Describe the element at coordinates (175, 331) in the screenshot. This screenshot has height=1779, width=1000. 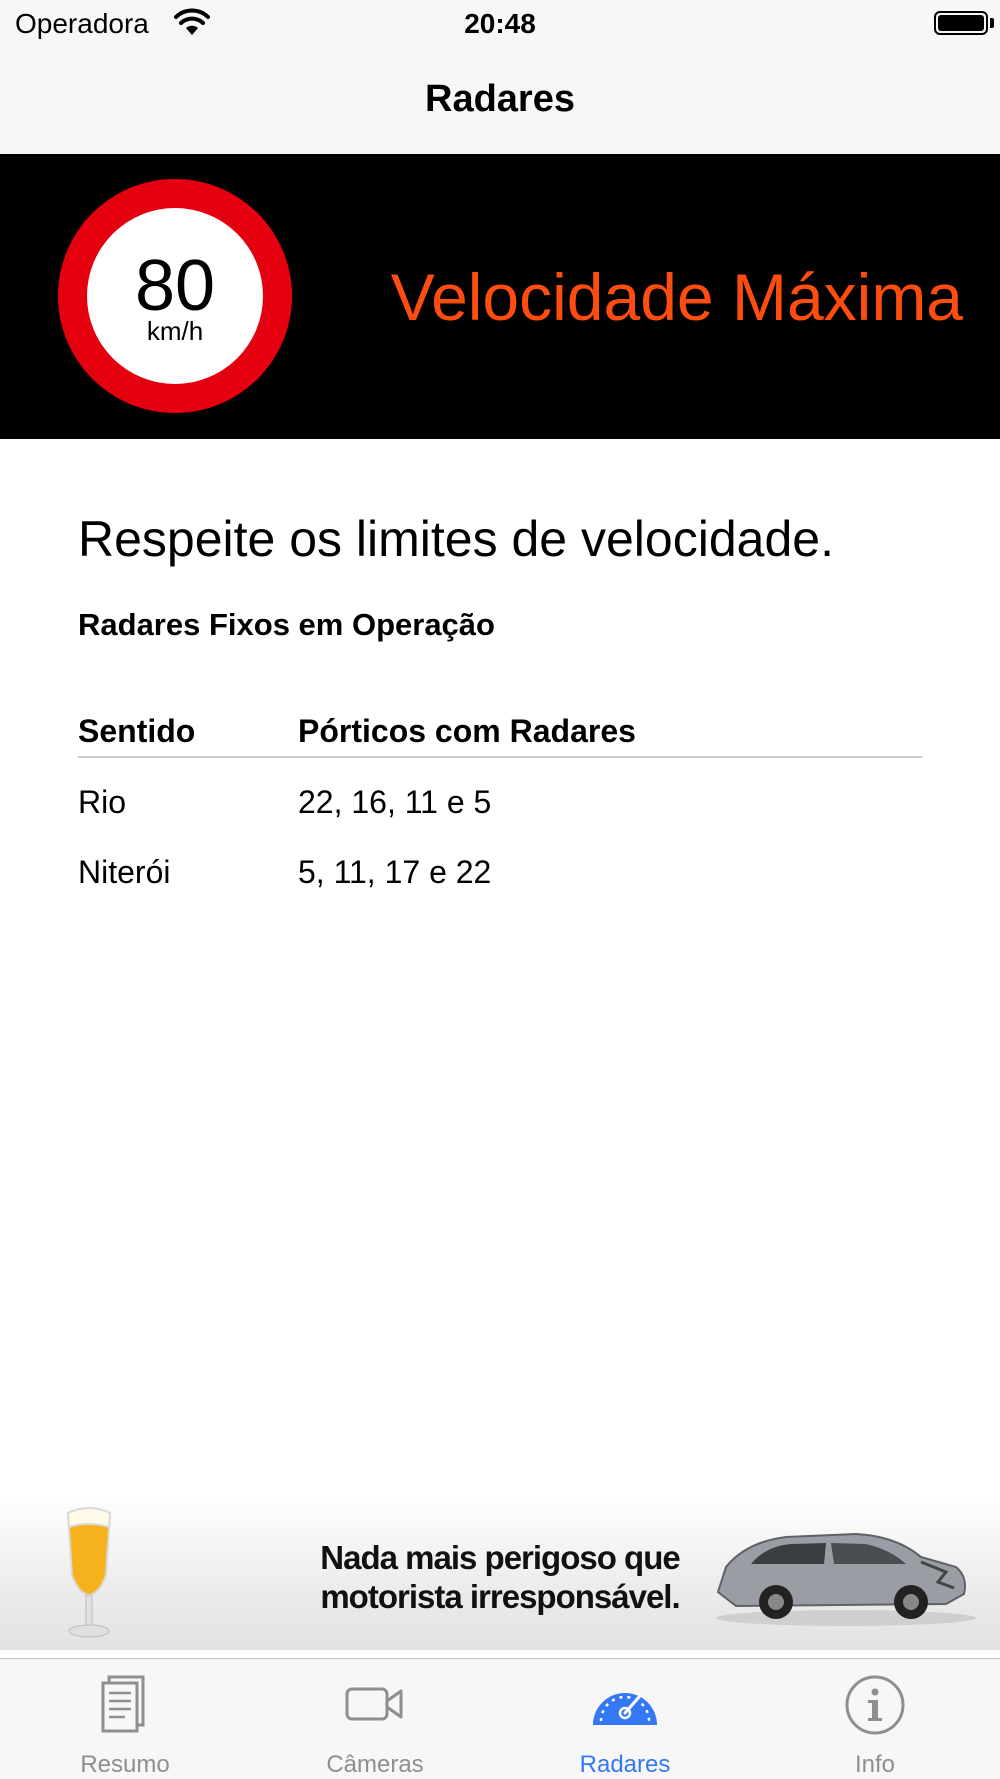
I see `speed-limit-unit: km/h` at that location.